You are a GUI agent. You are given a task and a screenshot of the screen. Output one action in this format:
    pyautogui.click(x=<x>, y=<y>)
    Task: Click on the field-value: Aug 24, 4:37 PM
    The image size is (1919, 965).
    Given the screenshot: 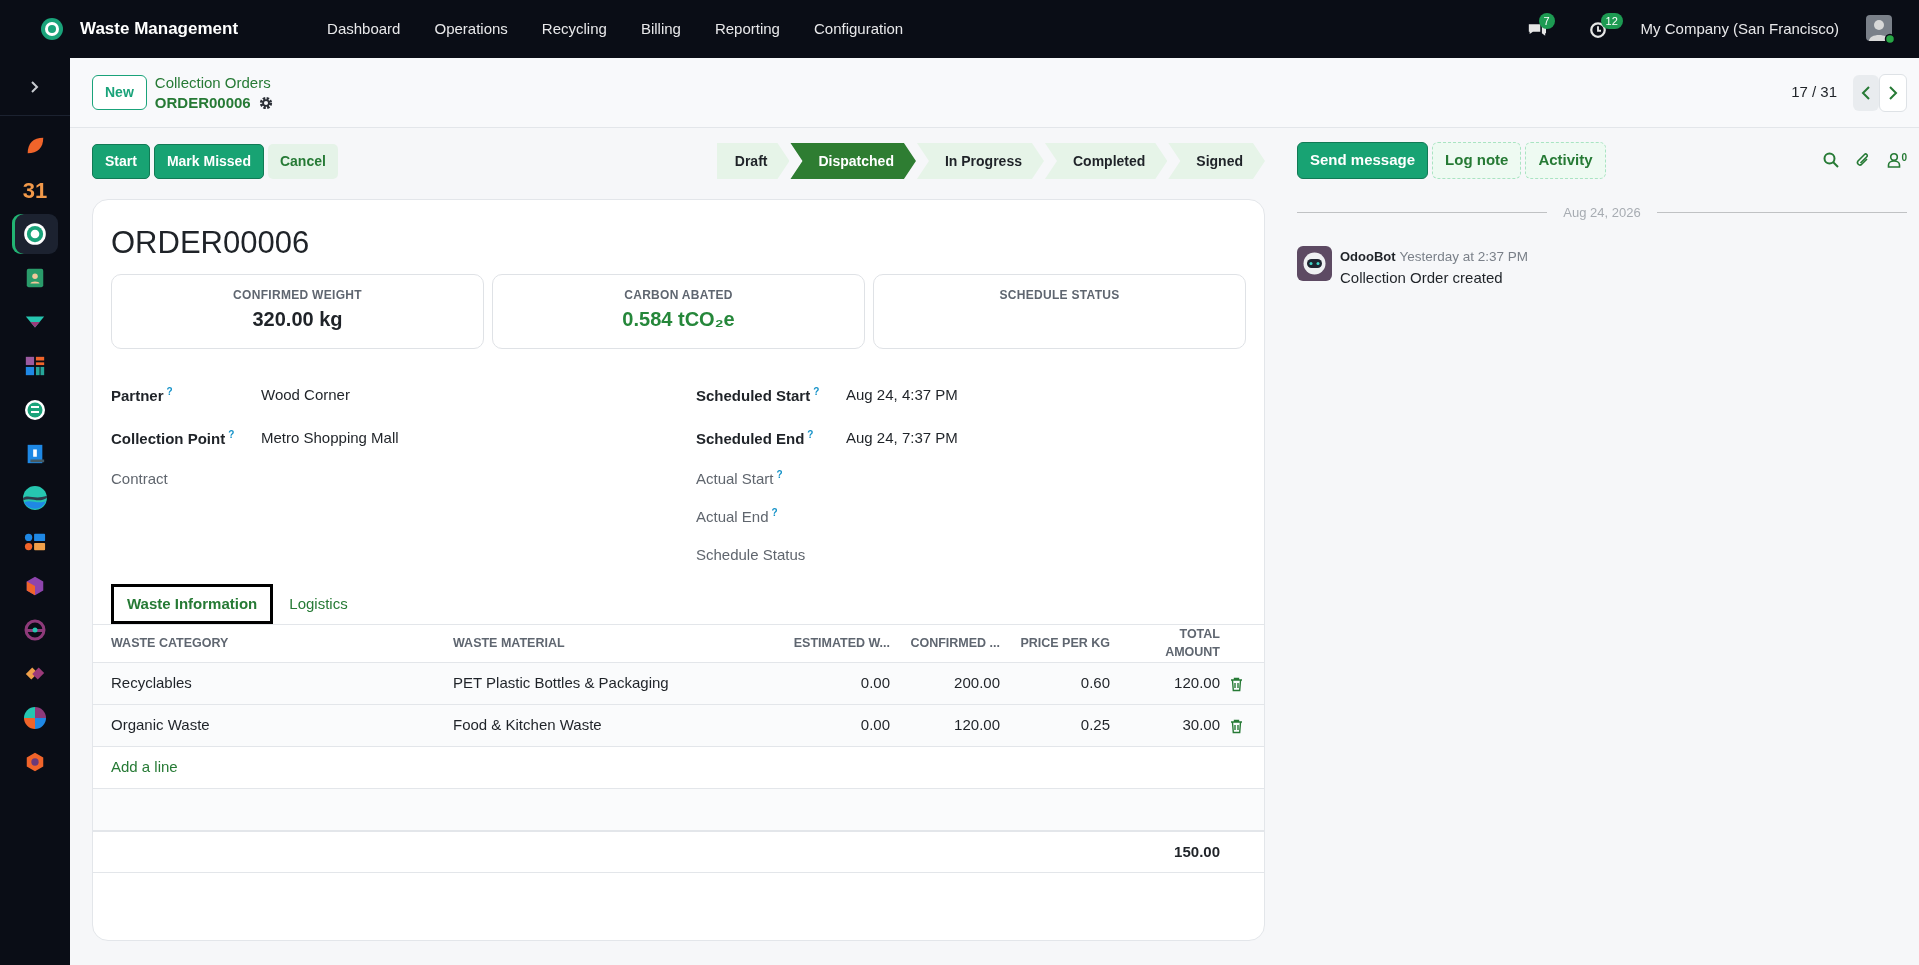 What is the action you would take?
    pyautogui.click(x=902, y=395)
    